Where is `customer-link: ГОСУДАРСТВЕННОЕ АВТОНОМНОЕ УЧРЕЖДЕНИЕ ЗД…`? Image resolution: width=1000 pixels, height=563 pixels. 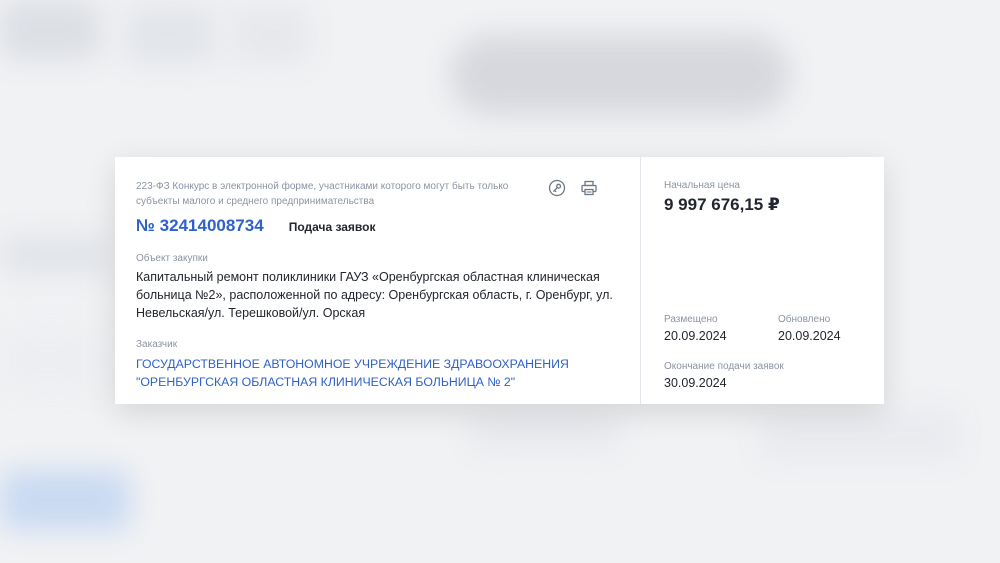
customer-link: ГОСУДАРСТВЕННОЕ АВТОНОМНОЕ УЧРЕЖДЕНИЕ ЗД… is located at coordinates (371, 373).